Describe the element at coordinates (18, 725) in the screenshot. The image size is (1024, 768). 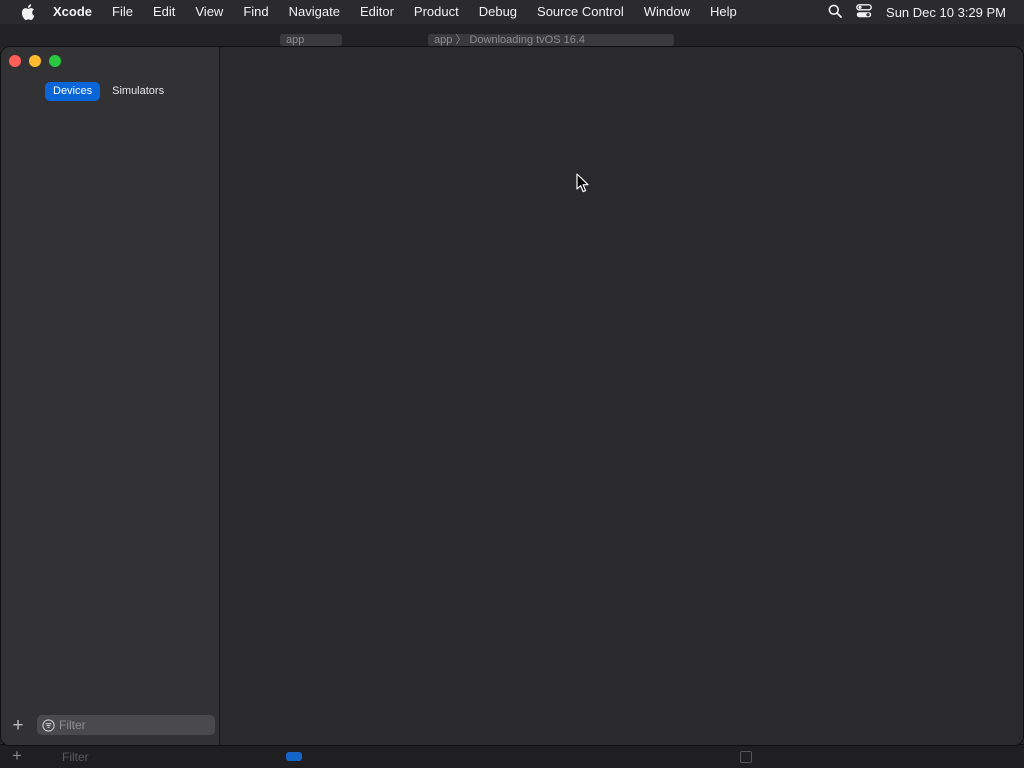
I see `add-device-button: +` at that location.